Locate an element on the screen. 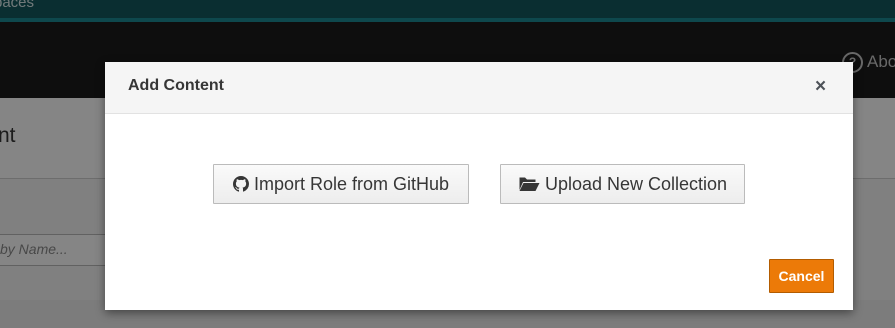 The image size is (895, 328). close-icon: × is located at coordinates (820, 87).